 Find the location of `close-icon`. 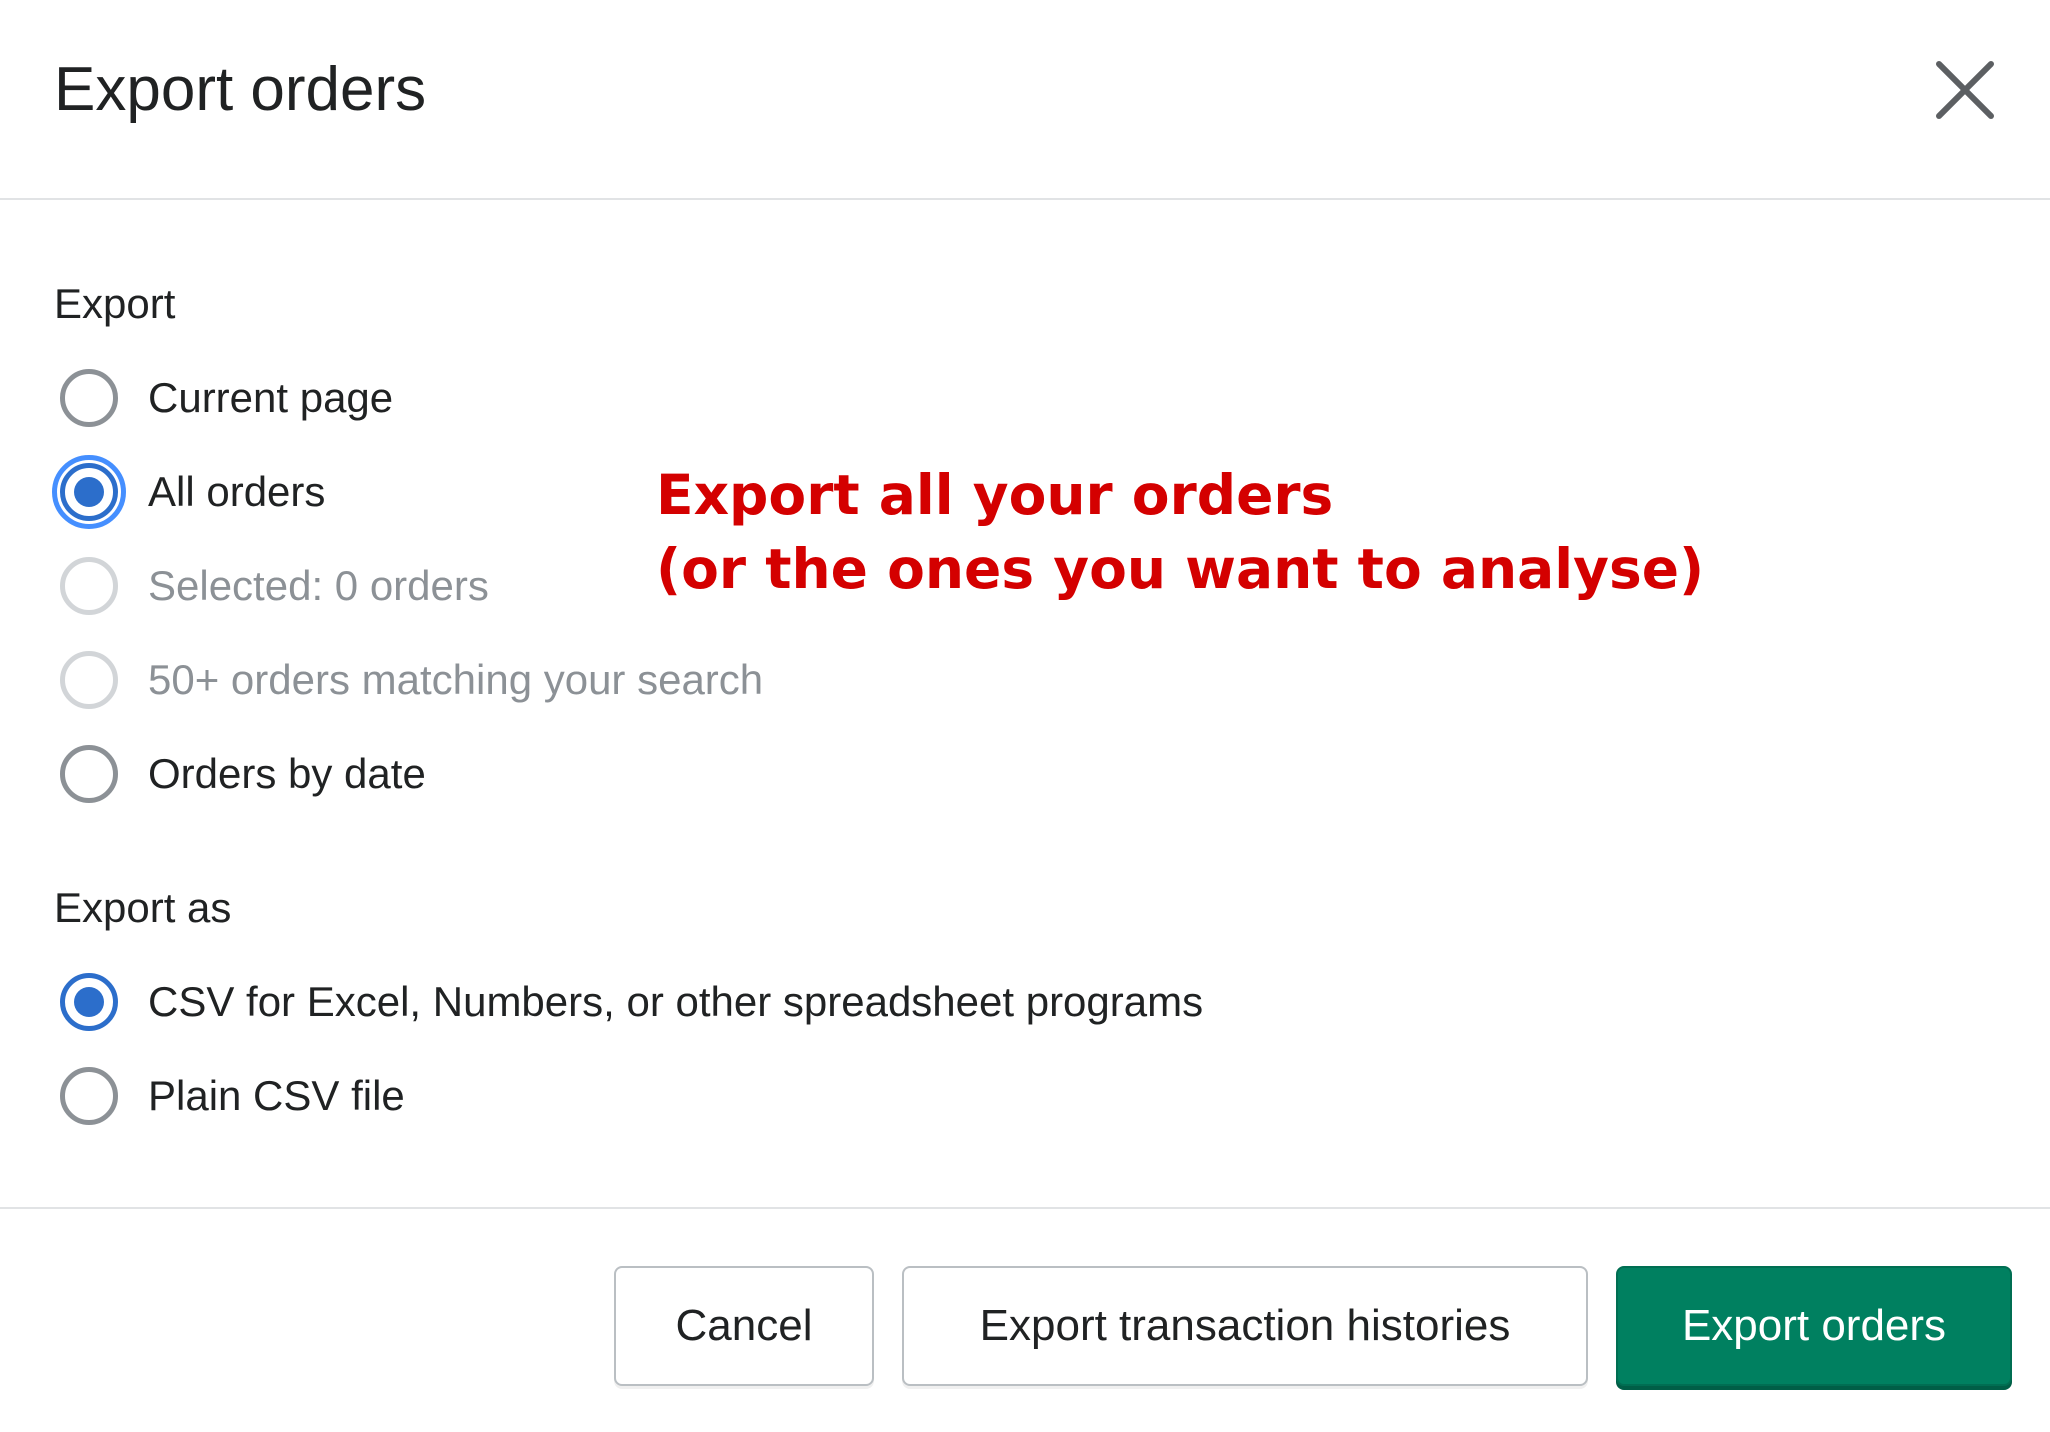

close-icon is located at coordinates (1965, 90).